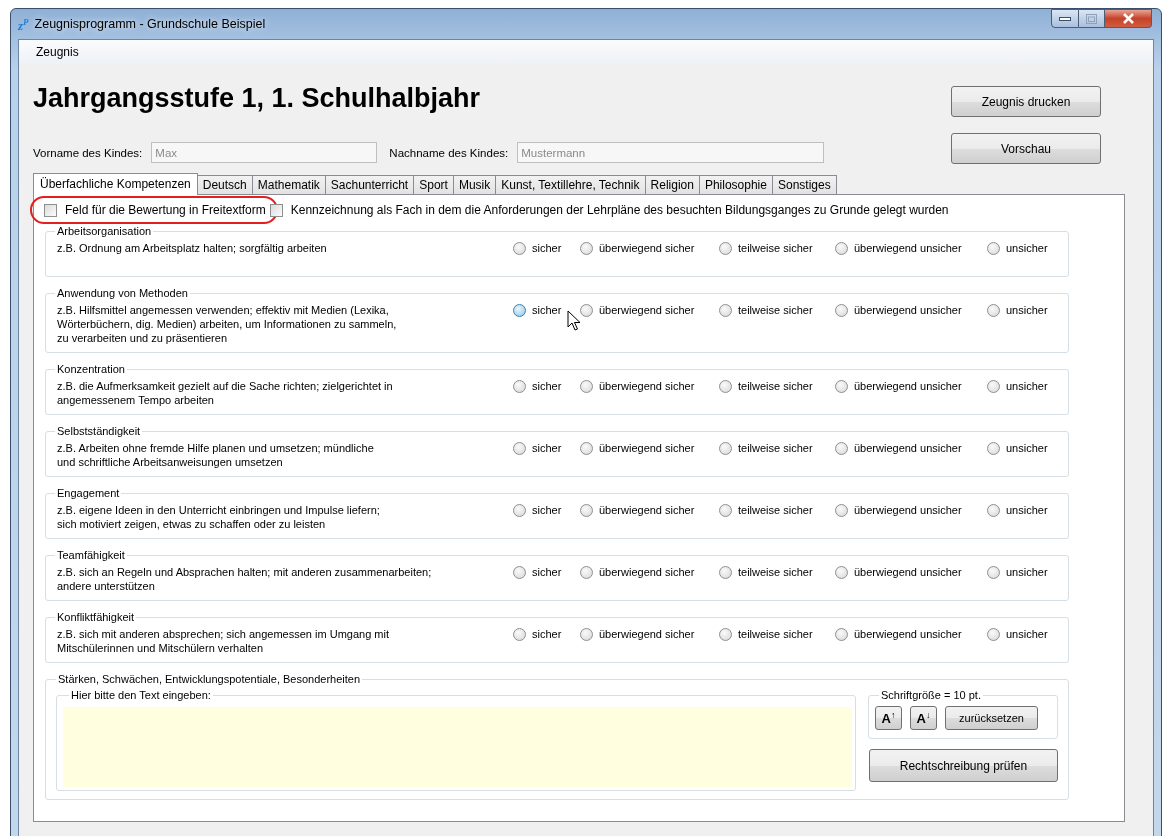 Image resolution: width=1167 pixels, height=836 pixels. I want to click on group-description: z.B. Hilfsmittel angemessen verwenden; effektiv mit Medien (Lexika, Wörterbüchern, dig. Medien) arbeiten, um Informationen zu sammeln, zu verarbeiten und zu präsentieren, so click(227, 324).